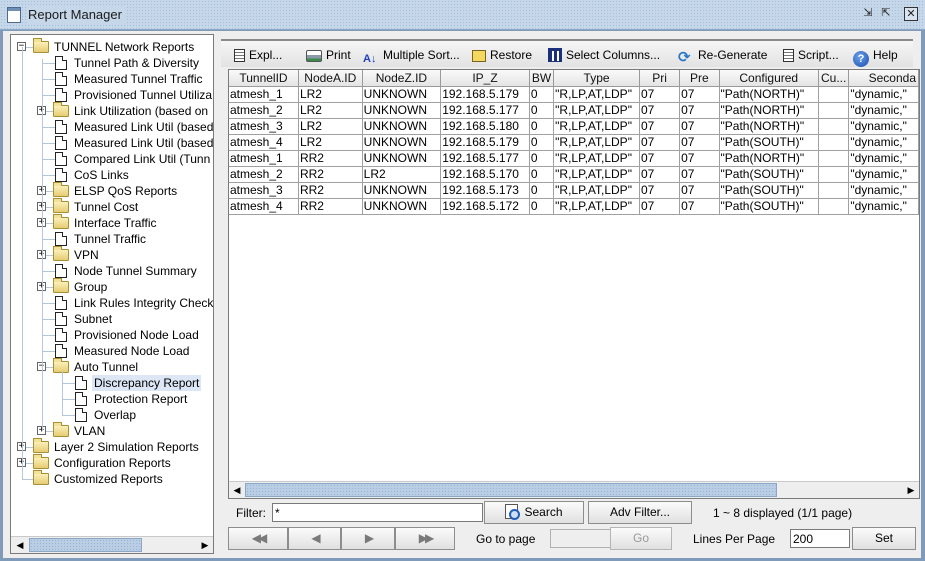 The height and width of the screenshot is (561, 925). What do you see at coordinates (820, 538) in the screenshot?
I see `lines-per-page-input` at bounding box center [820, 538].